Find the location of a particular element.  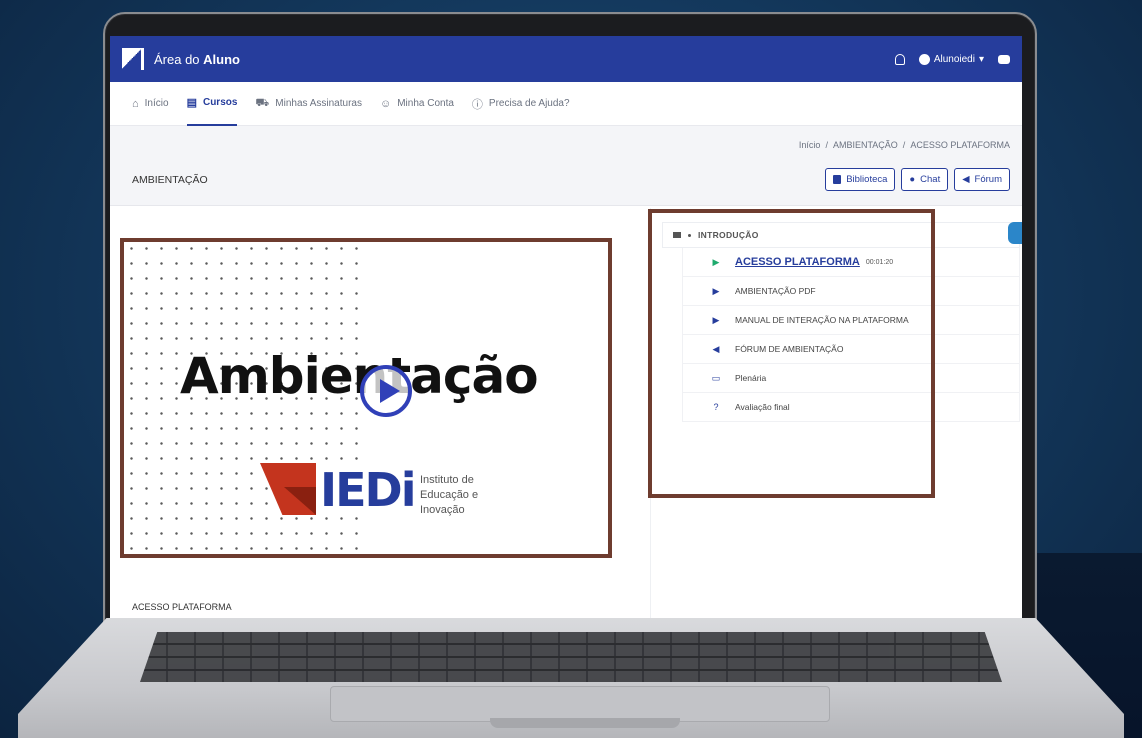

user-avatar-icon is located at coordinates (924, 59).